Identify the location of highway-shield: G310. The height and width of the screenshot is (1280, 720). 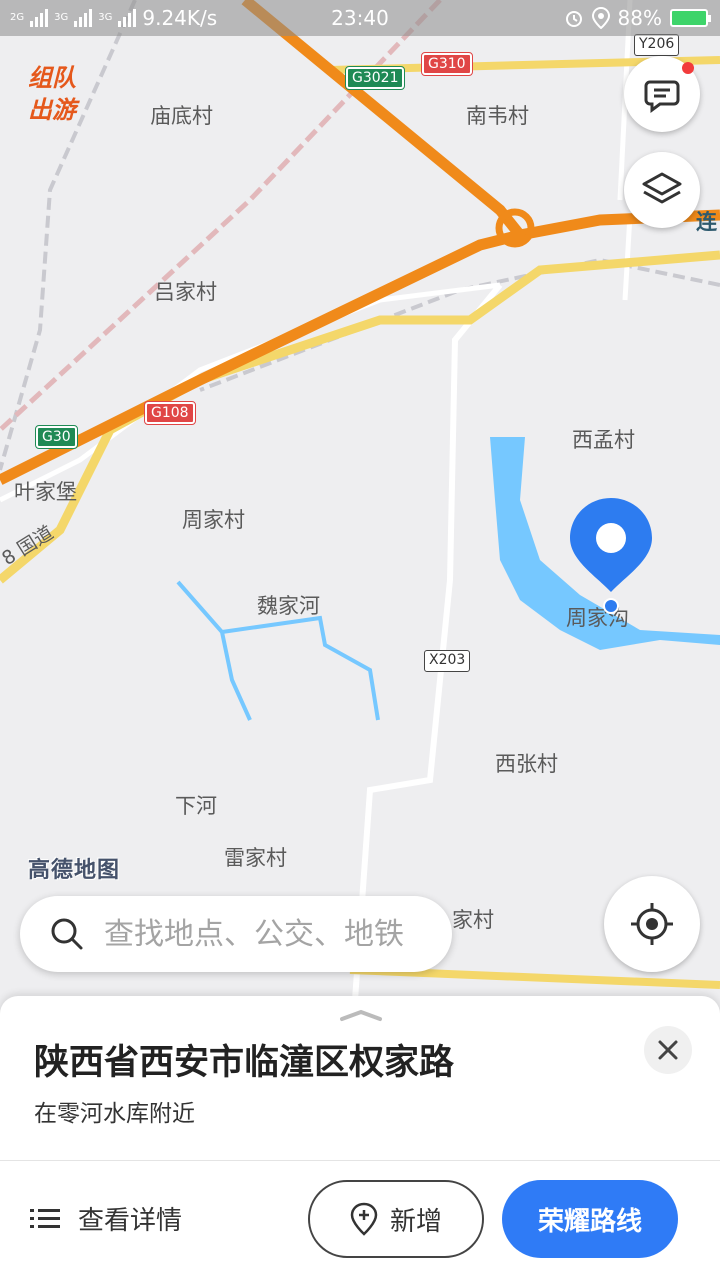
(447, 64).